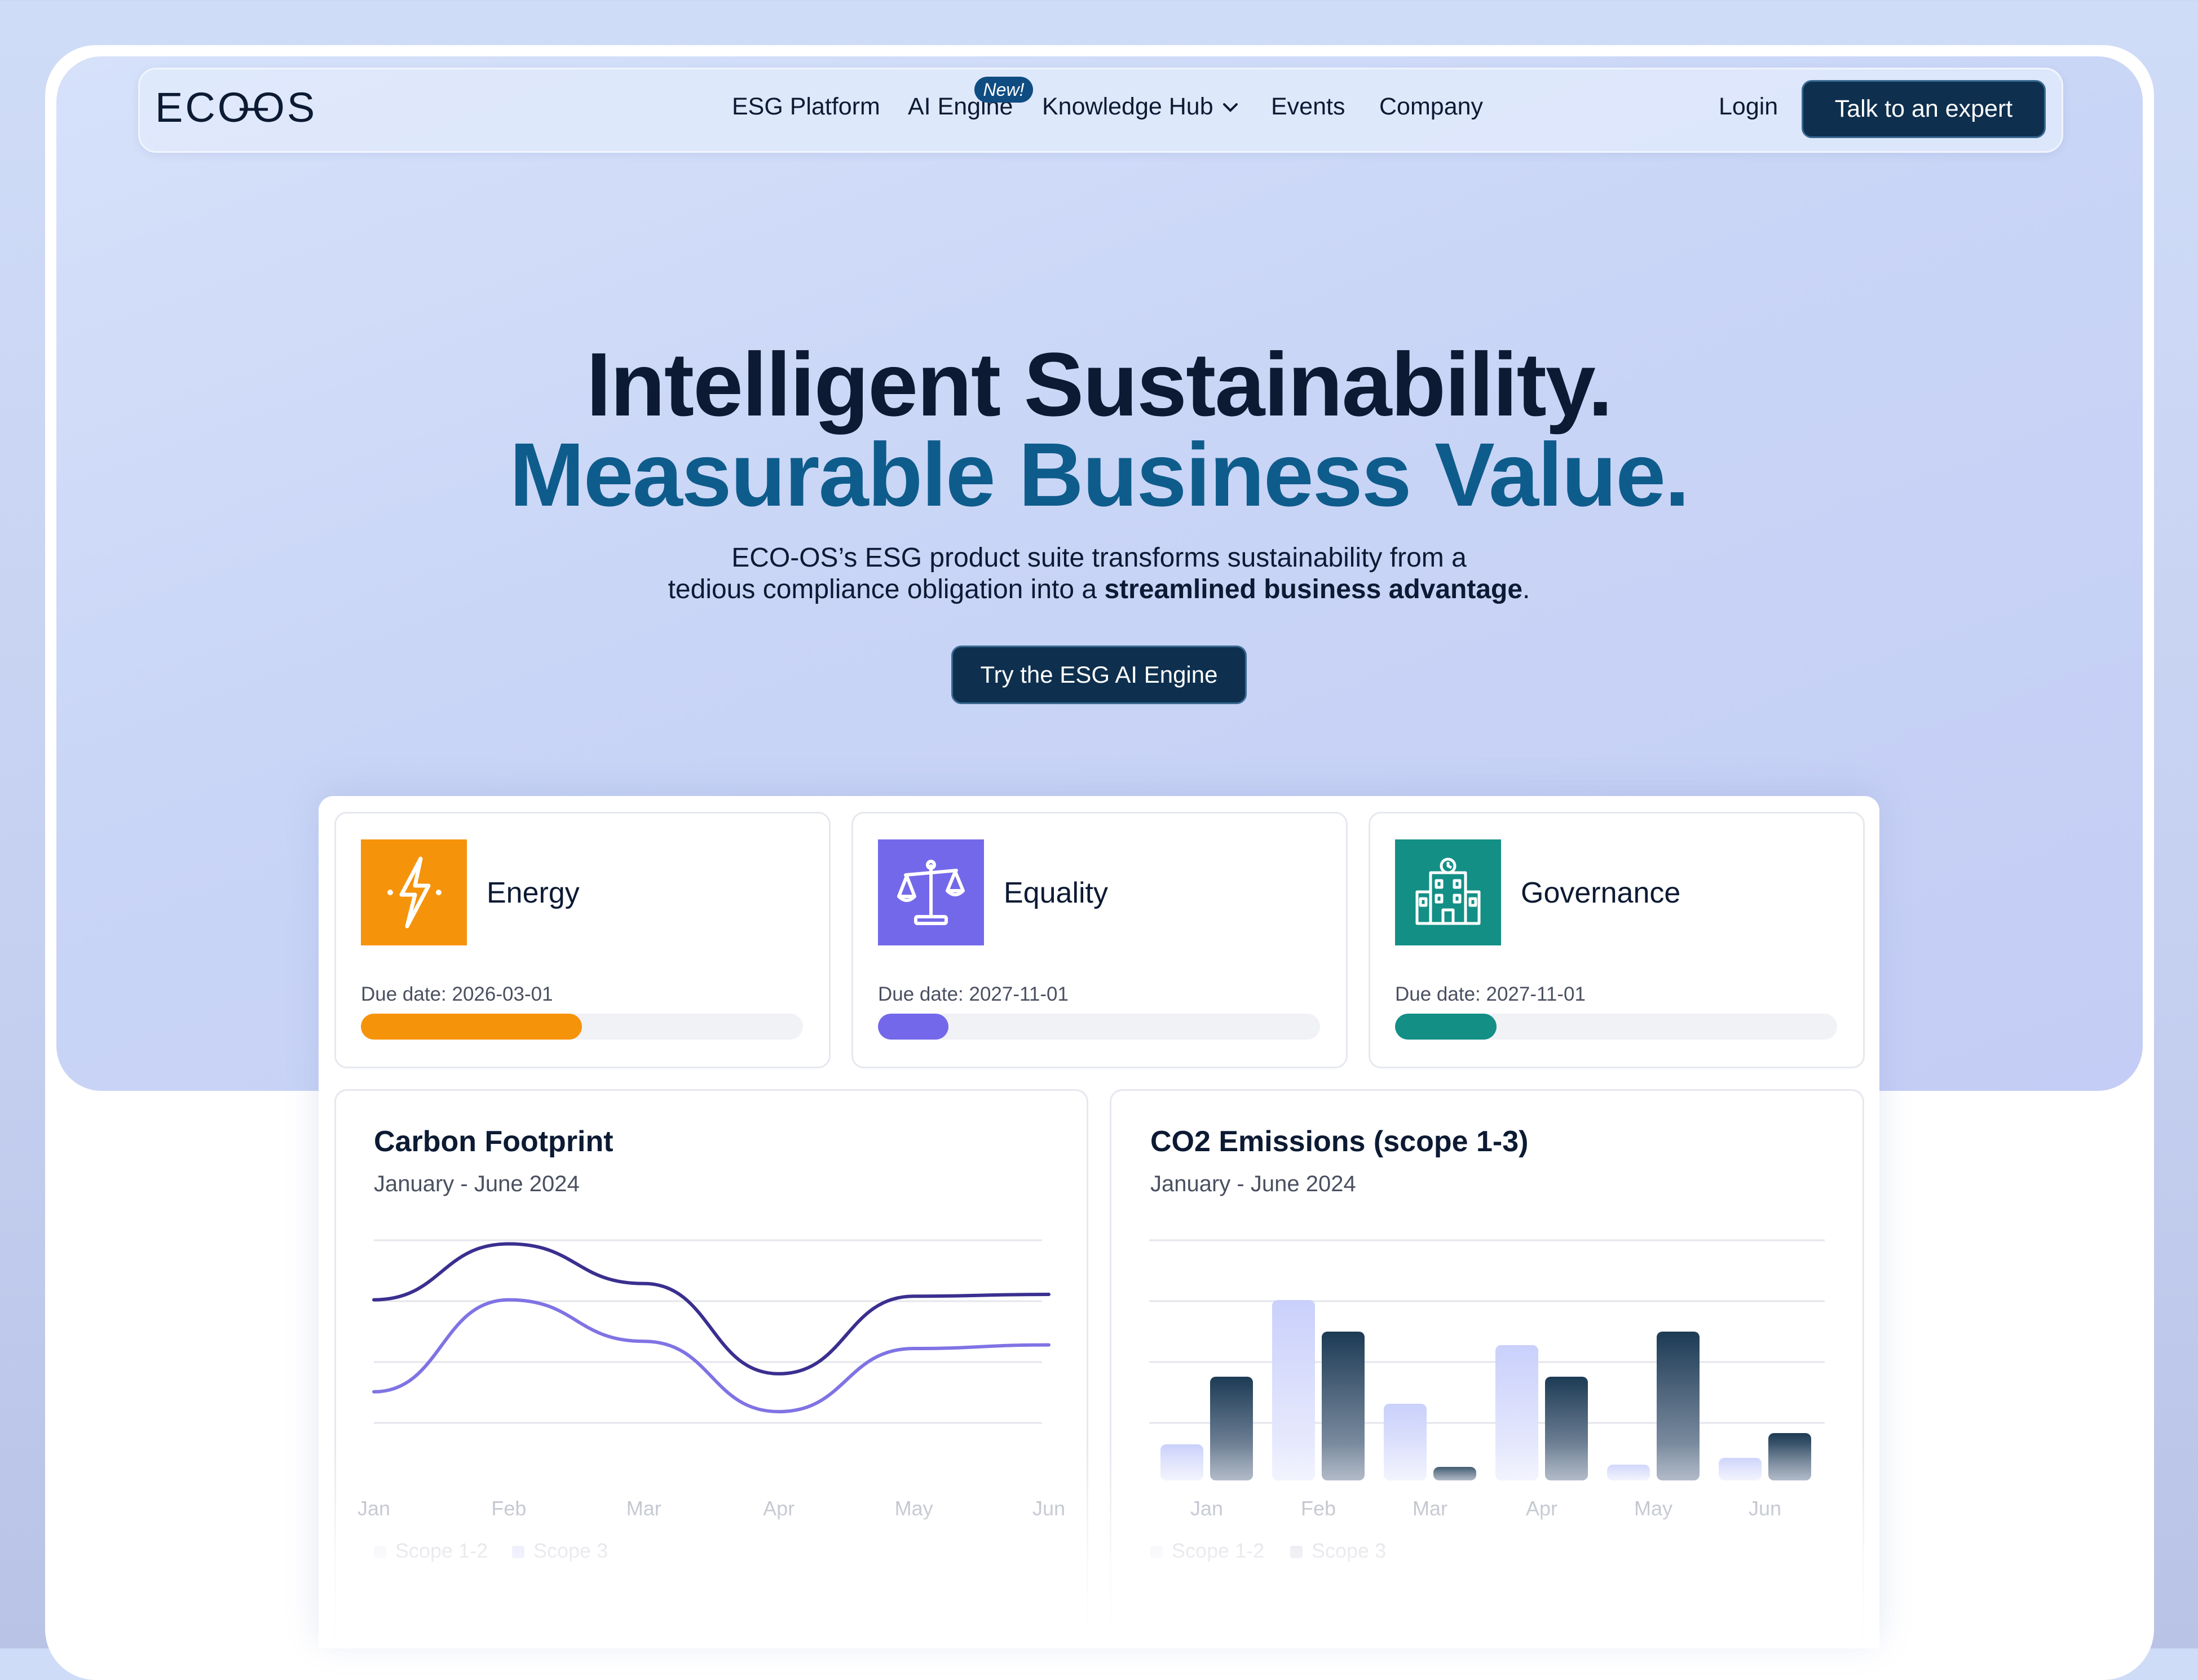 This screenshot has width=2198, height=1680. Describe the element at coordinates (1616, 1027) in the screenshot. I see `governance-progress-bar` at that location.